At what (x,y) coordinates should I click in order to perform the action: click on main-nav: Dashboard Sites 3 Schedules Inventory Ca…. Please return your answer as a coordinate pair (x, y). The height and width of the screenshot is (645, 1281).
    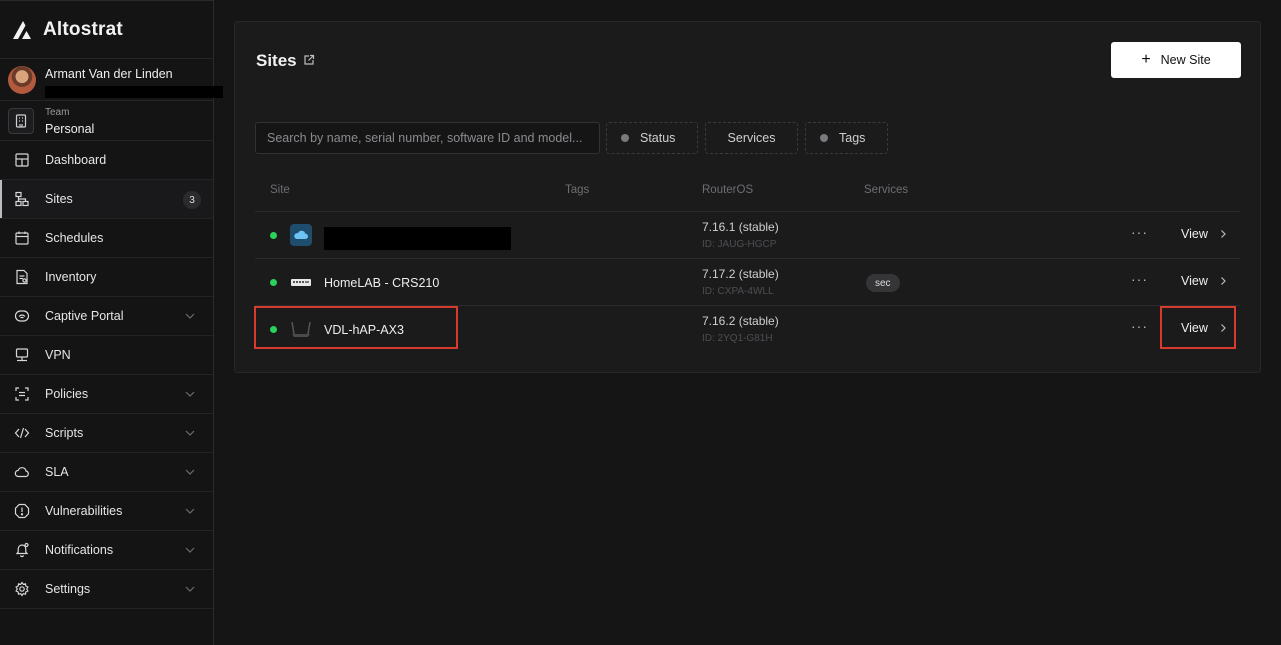
    Looking at the image, I should click on (106, 375).